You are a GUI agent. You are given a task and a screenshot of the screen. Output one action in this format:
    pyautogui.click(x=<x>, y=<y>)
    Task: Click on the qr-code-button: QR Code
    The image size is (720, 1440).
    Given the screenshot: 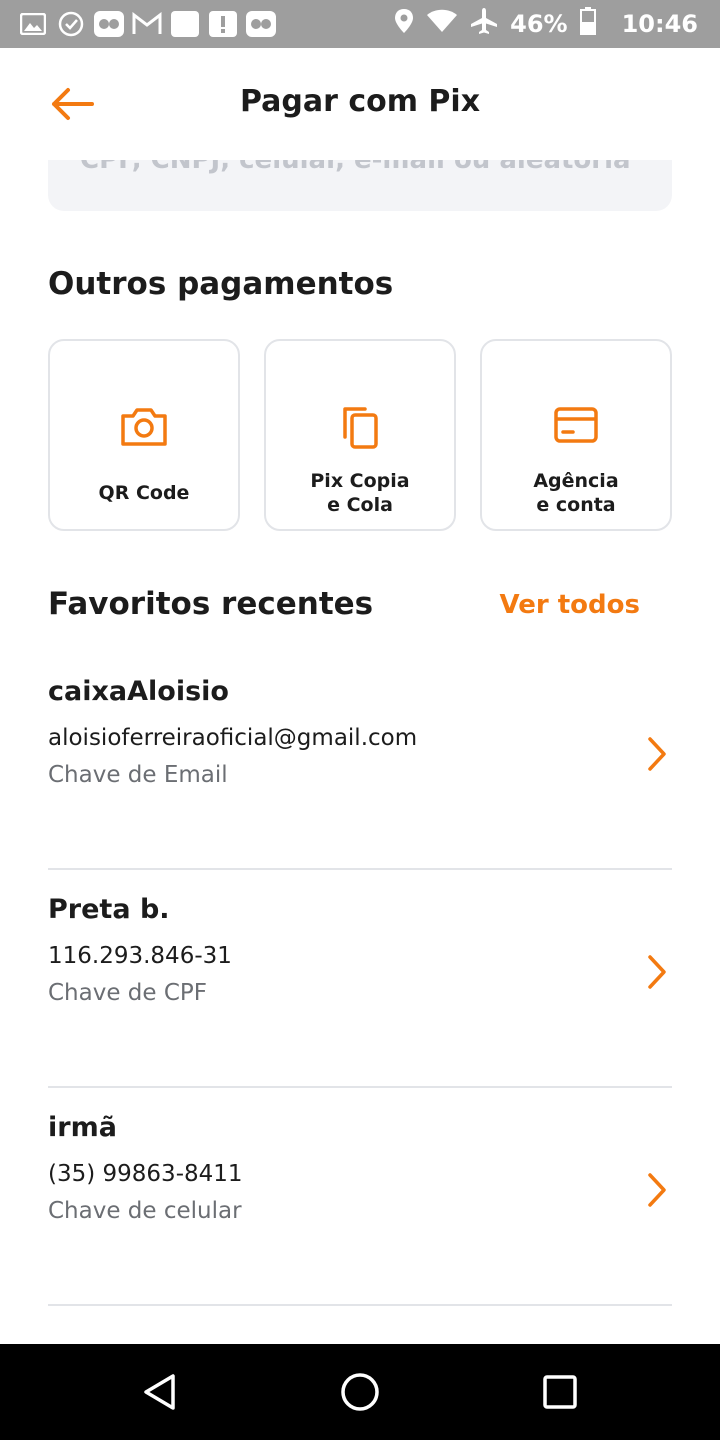 What is the action you would take?
    pyautogui.click(x=144, y=435)
    